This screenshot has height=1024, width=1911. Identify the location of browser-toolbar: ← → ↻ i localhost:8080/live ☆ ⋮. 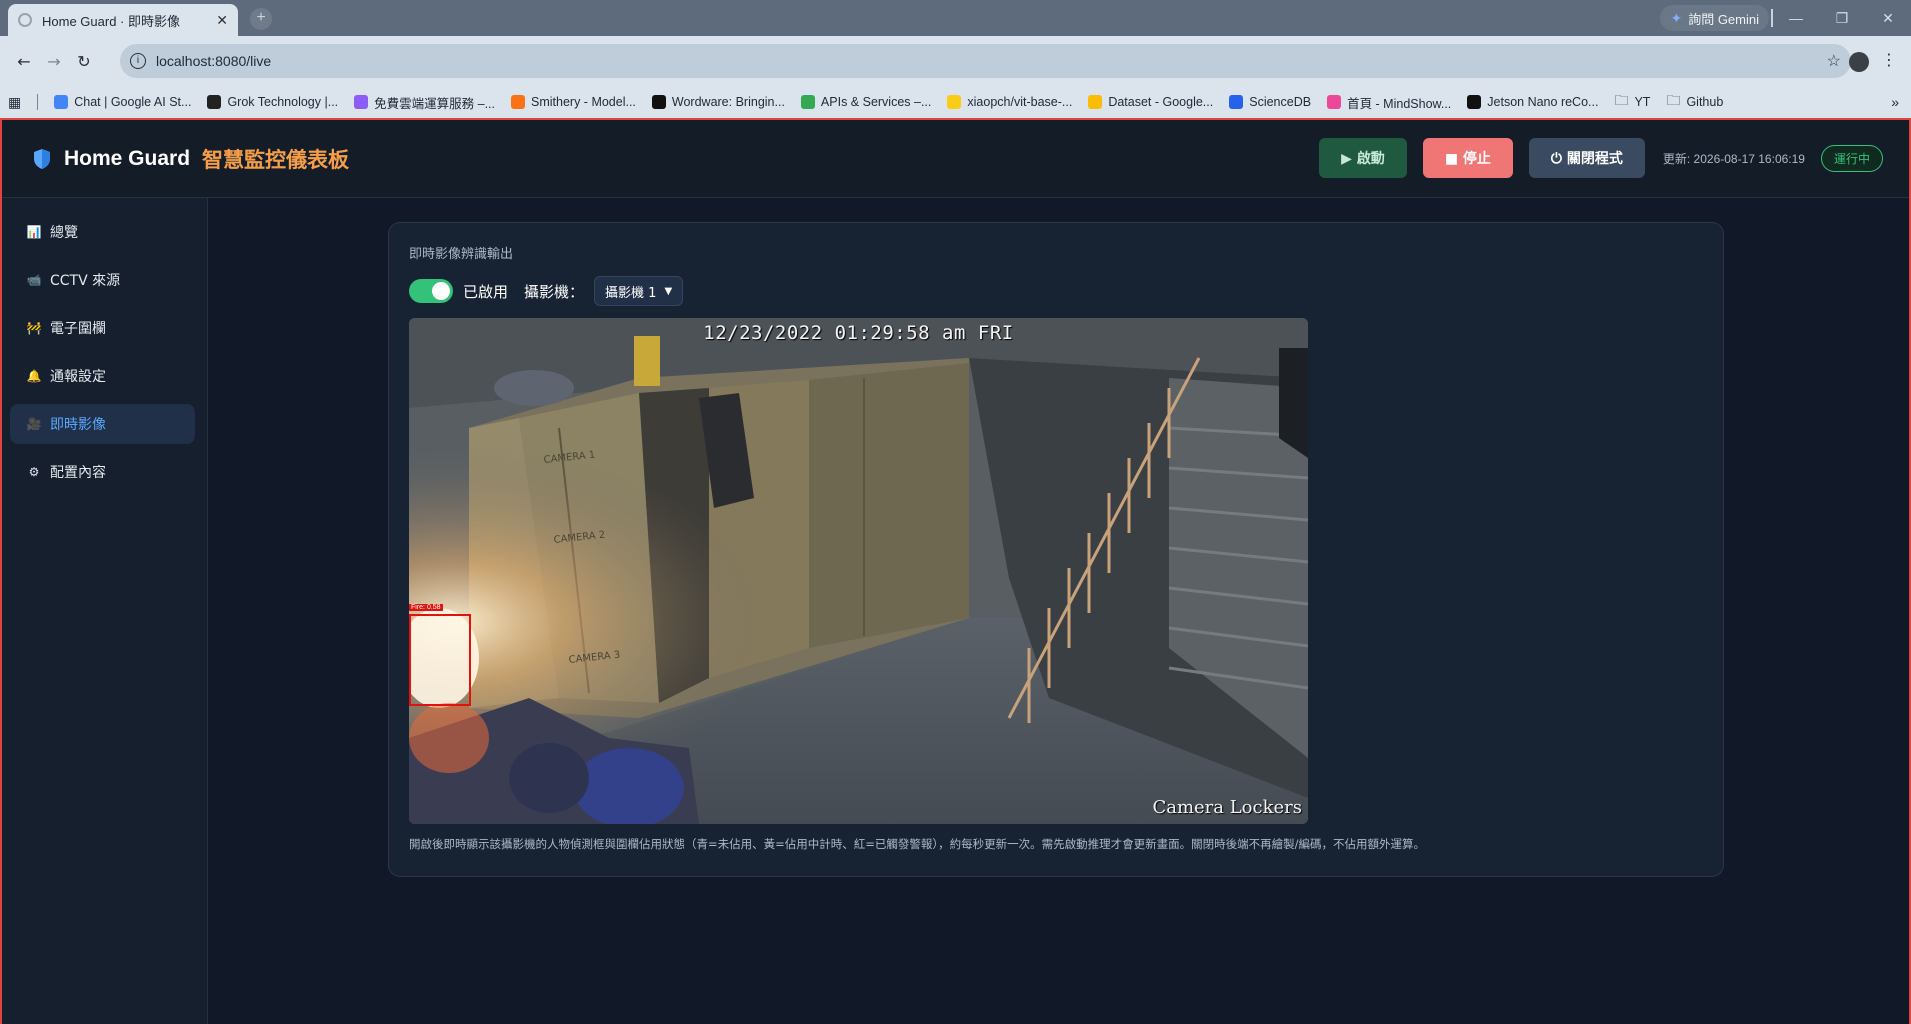
(955, 61).